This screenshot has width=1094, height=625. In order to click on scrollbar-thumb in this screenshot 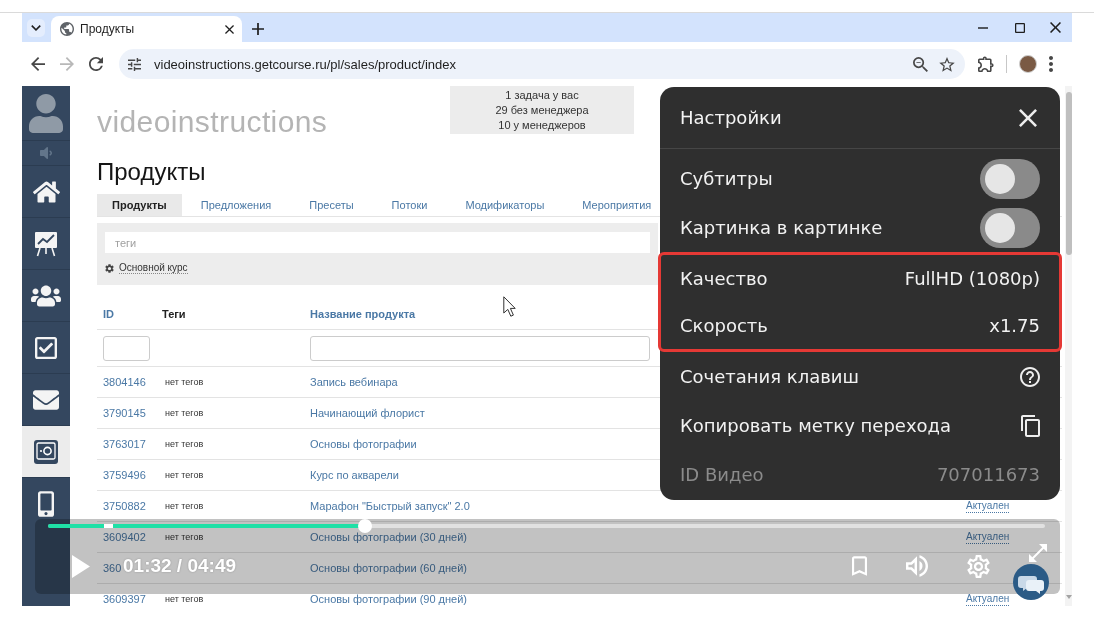, I will do `click(1068, 173)`.